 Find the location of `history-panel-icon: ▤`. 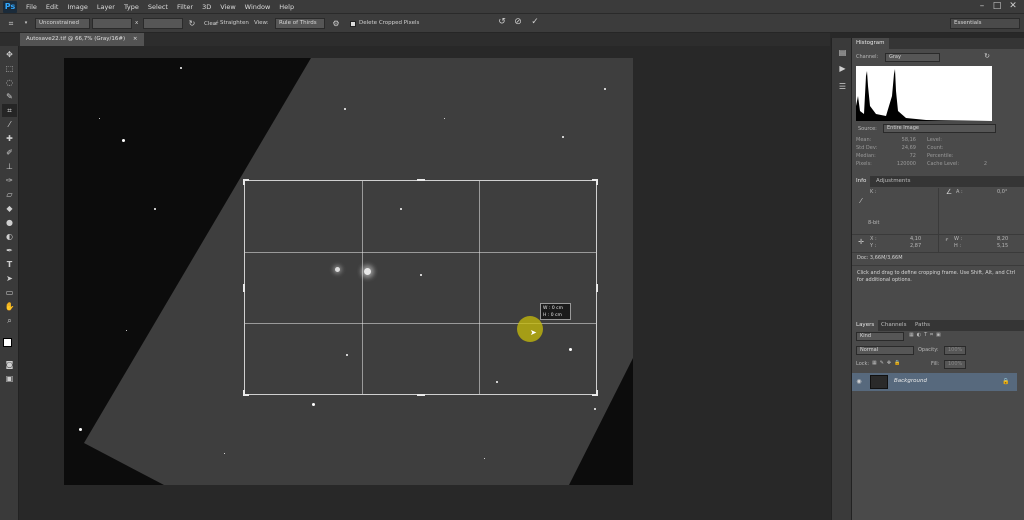

history-panel-icon: ▤ is located at coordinates (842, 52).